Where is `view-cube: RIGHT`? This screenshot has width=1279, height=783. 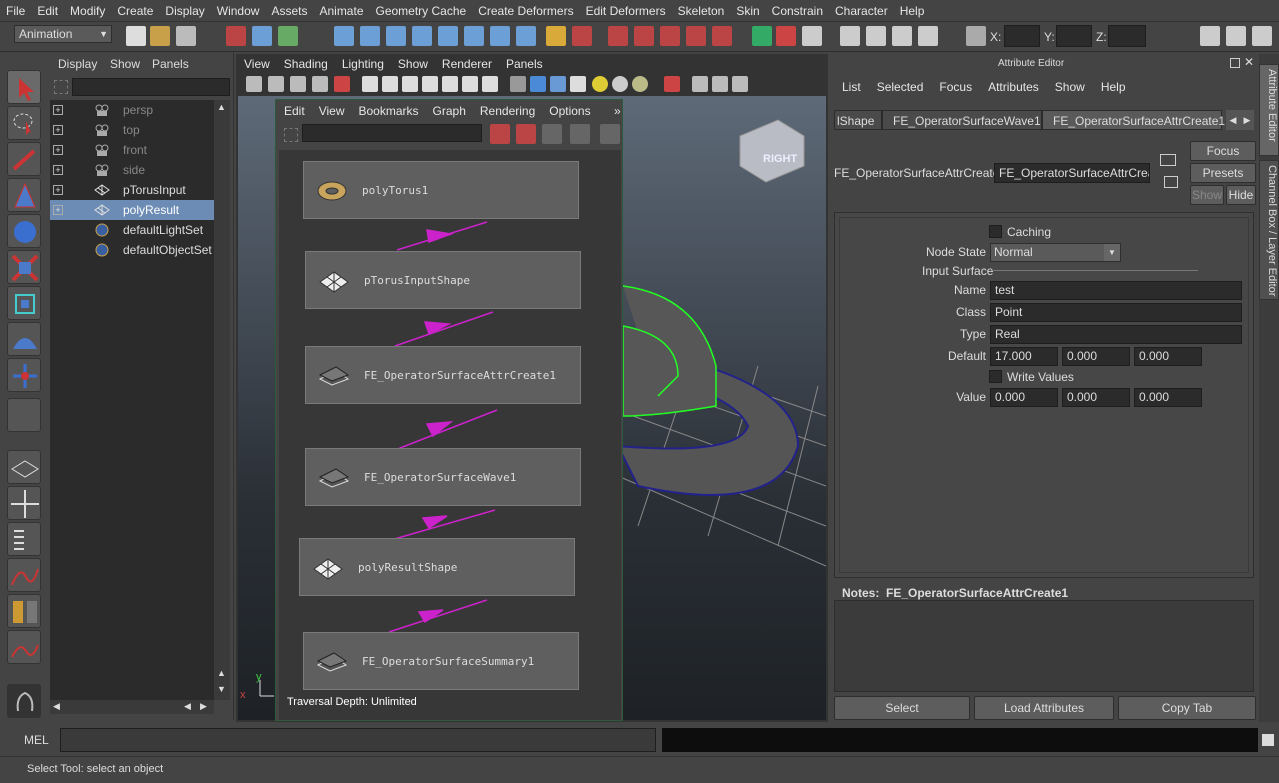
view-cube: RIGHT is located at coordinates (772, 151).